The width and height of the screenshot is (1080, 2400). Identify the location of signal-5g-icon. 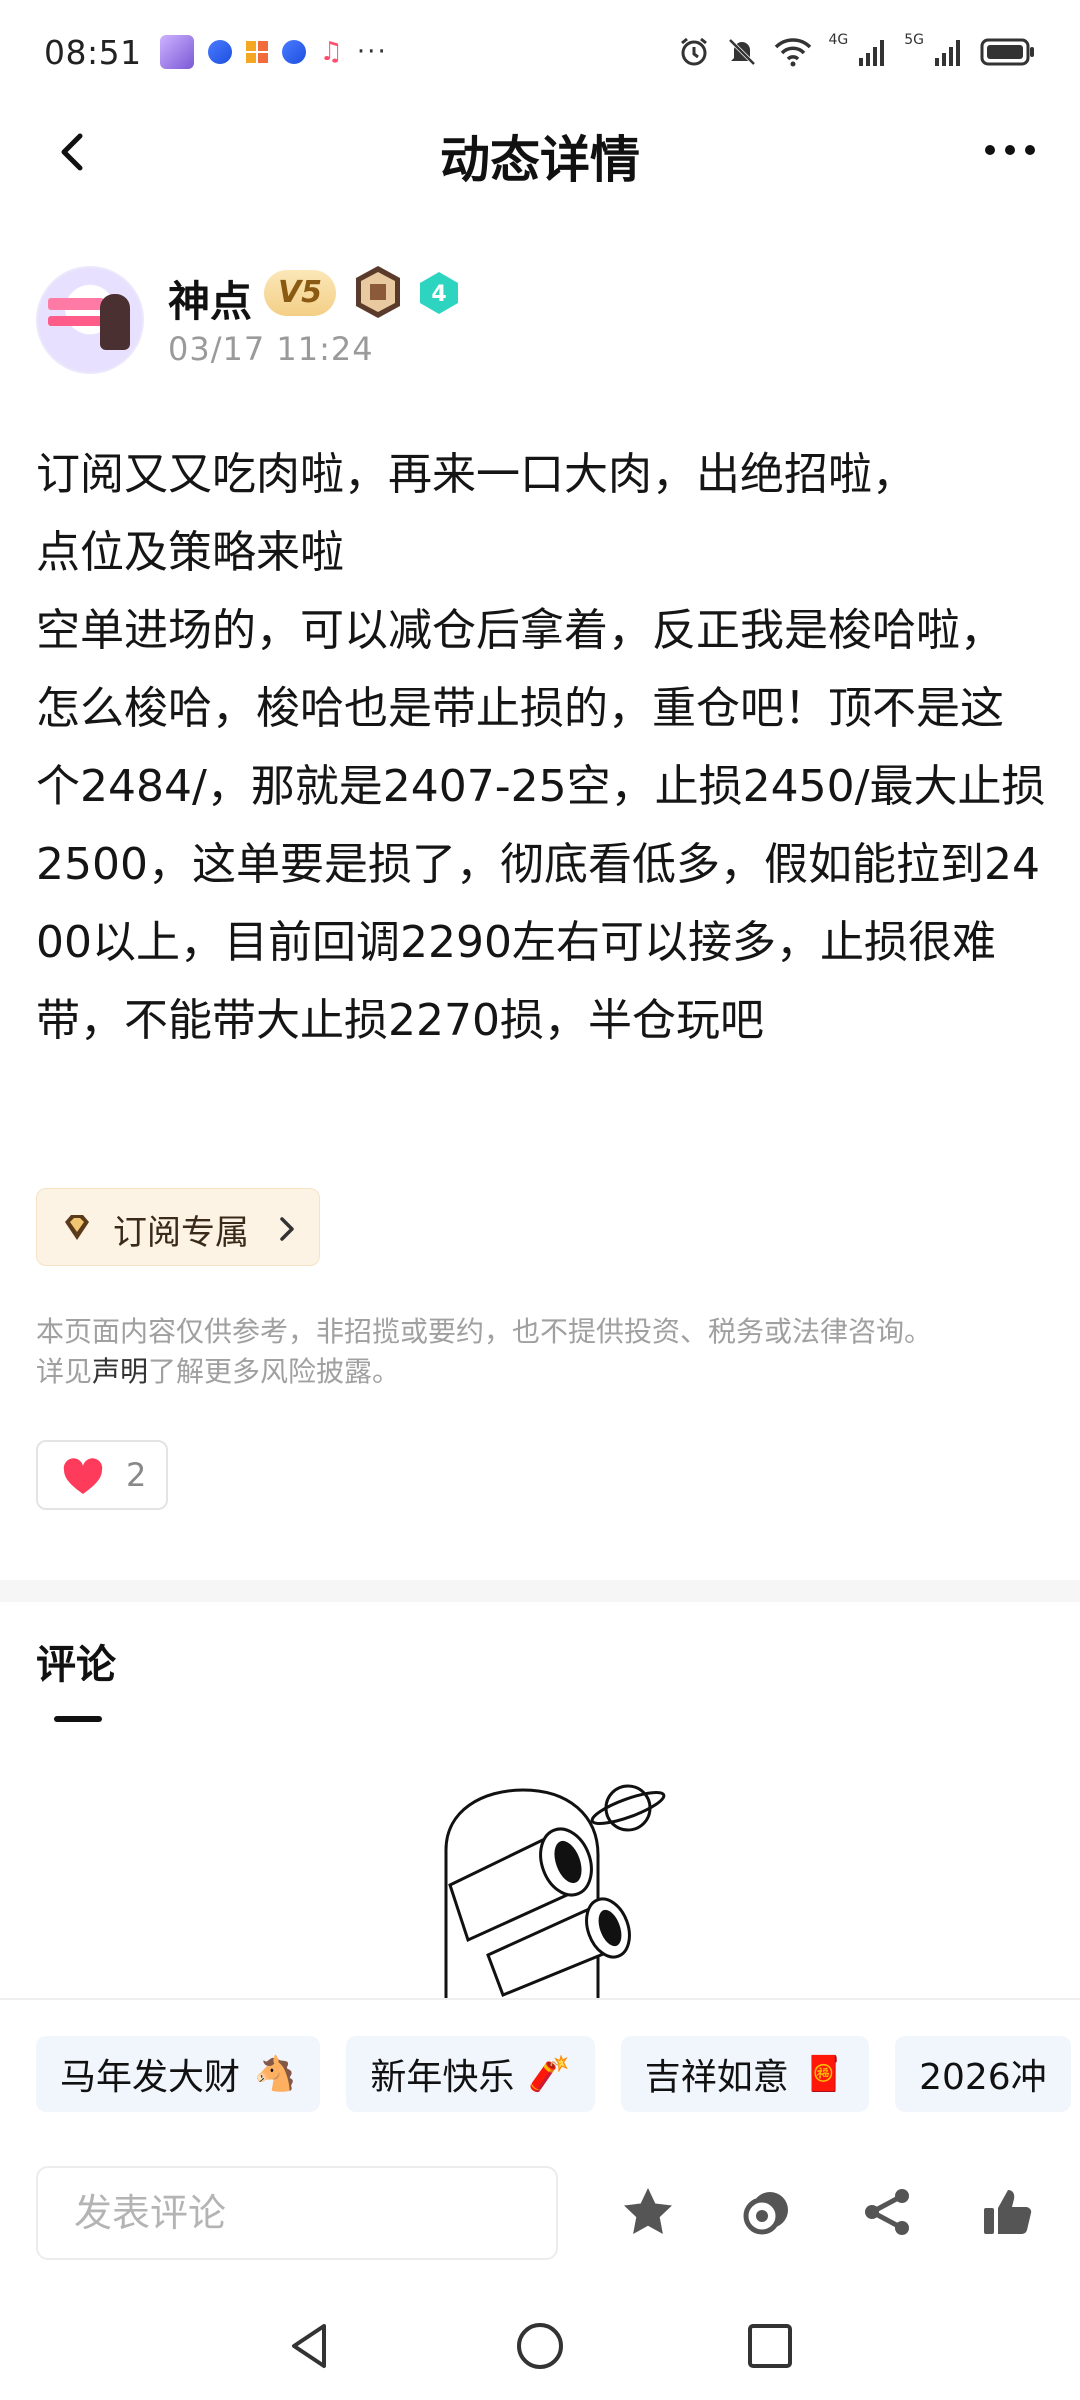
(947, 53).